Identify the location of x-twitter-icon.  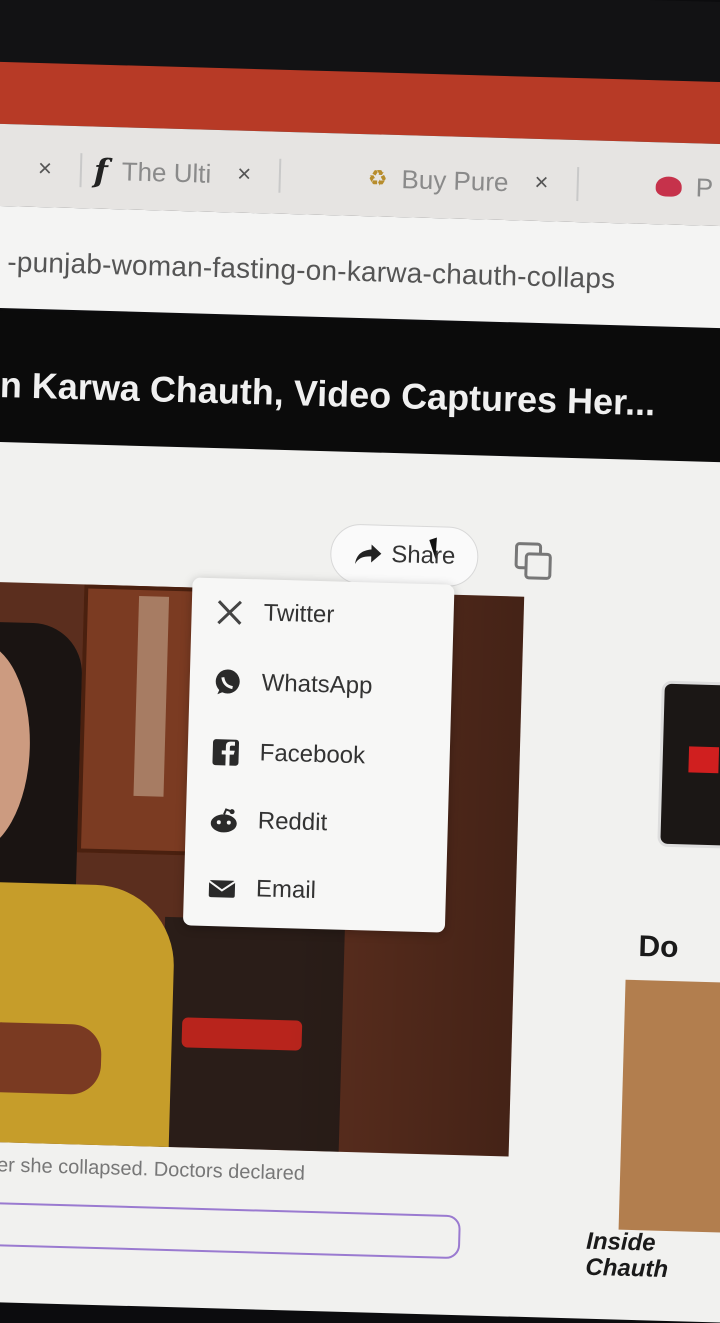
(229, 612).